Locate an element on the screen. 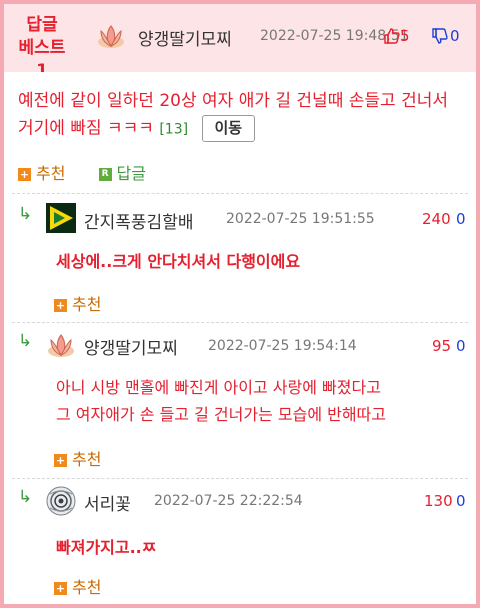  upvote-count: 95 is located at coordinates (442, 346).